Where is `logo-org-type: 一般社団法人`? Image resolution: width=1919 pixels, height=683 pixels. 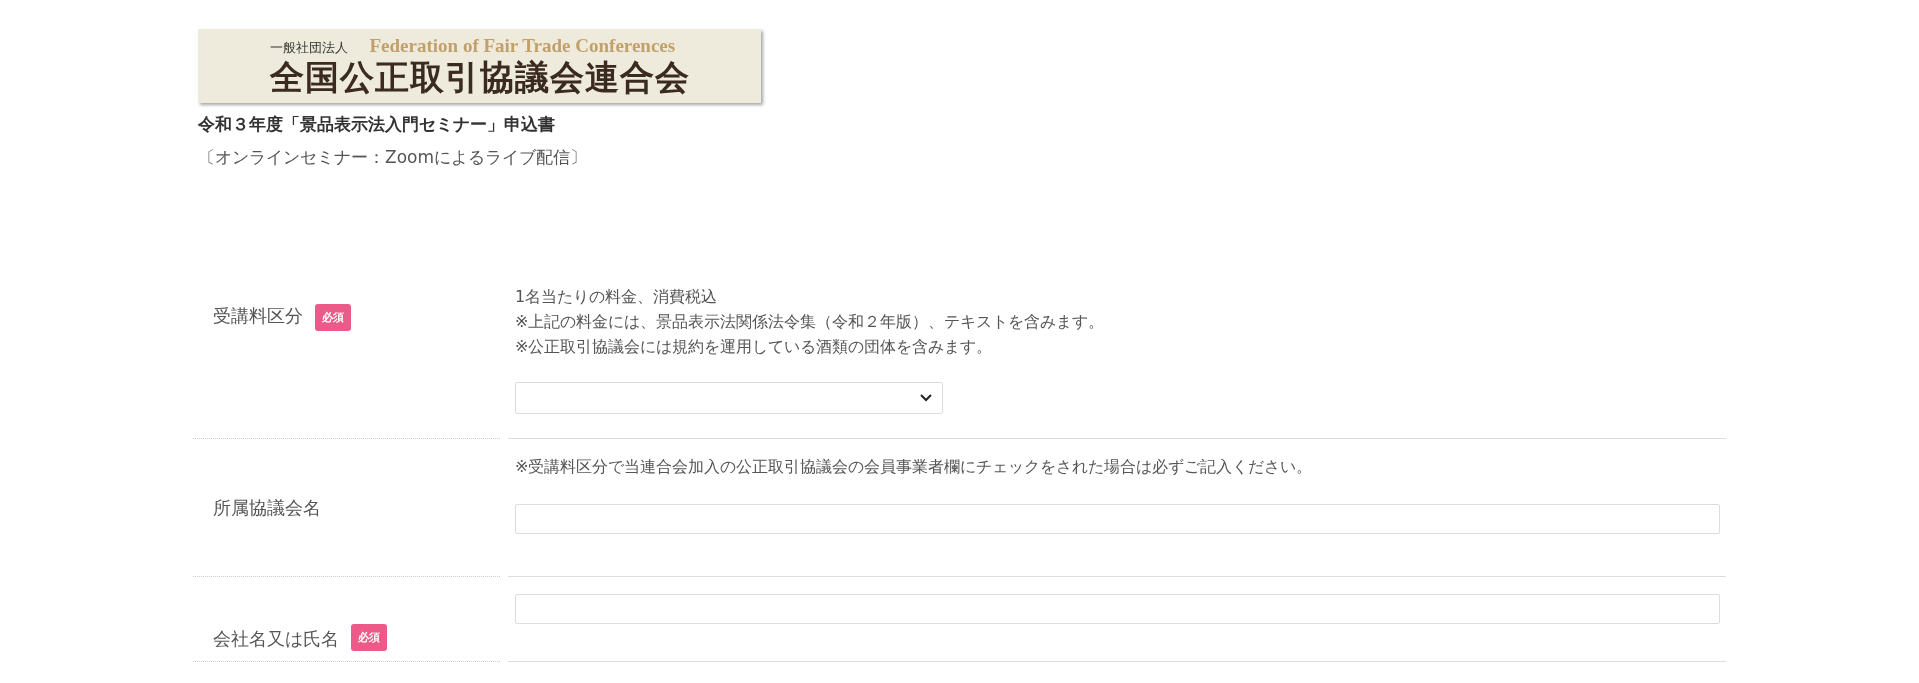
logo-org-type: 一般社団法人 is located at coordinates (308, 48).